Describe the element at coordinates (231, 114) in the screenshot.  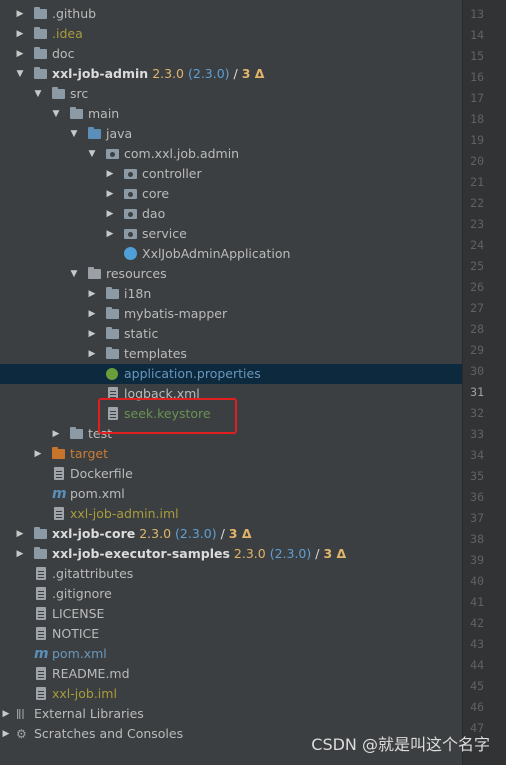
I see `tree-item-main: ▼ main` at that location.